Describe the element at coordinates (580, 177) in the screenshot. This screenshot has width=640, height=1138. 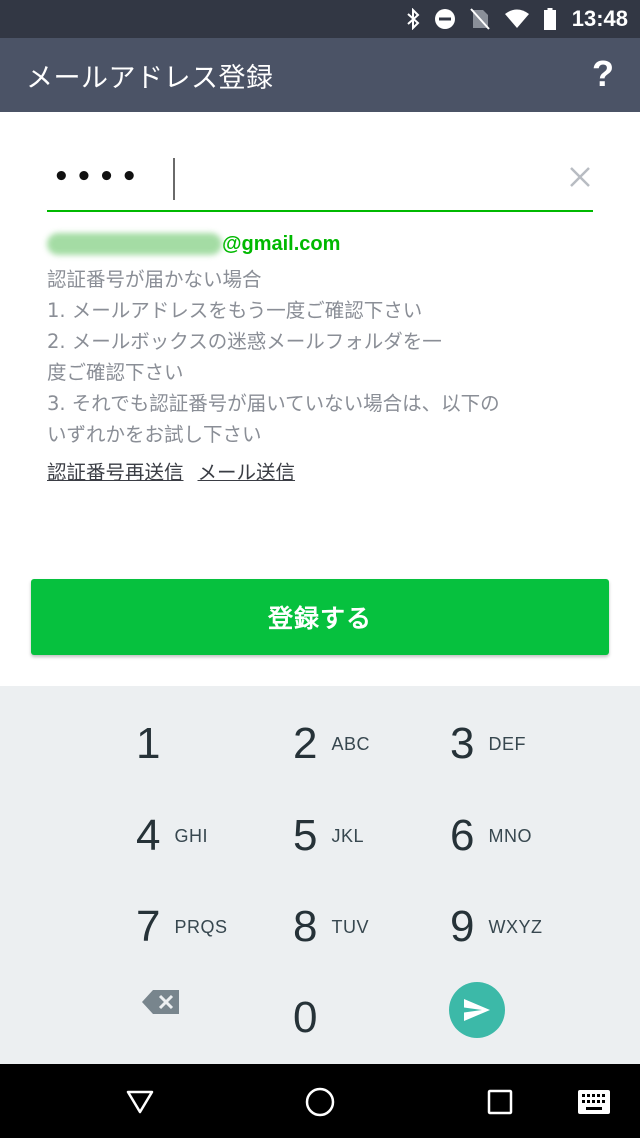
I see `clear-icon` at that location.